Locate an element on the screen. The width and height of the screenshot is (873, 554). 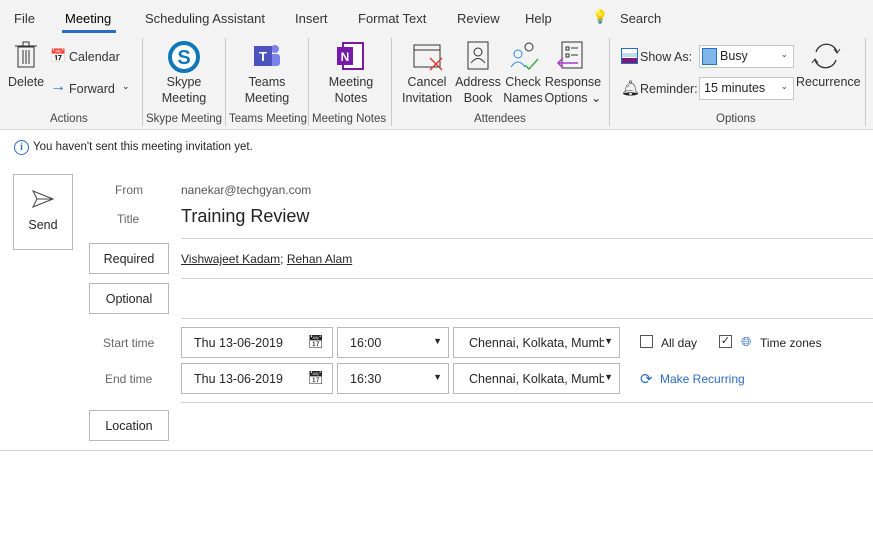
response-options-icon is located at coordinates (569, 55).